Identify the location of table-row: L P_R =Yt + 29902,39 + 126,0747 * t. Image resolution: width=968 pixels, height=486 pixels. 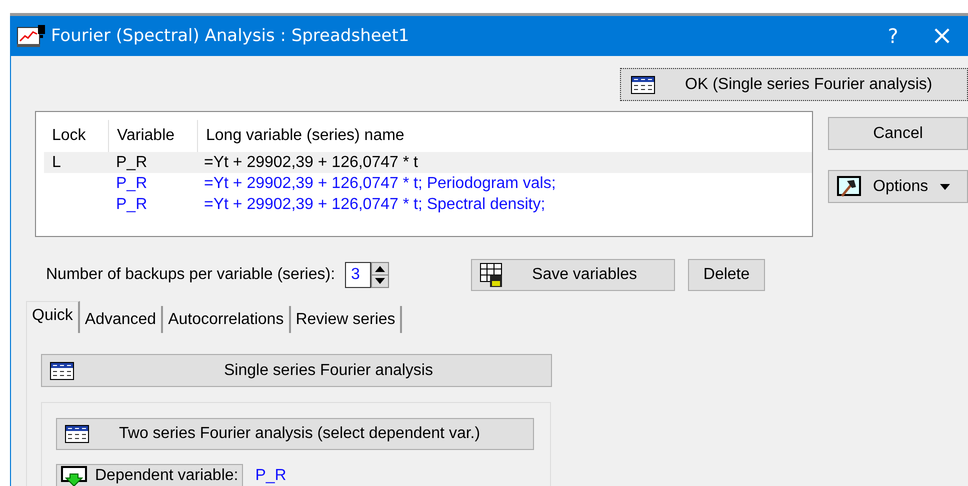
(428, 162).